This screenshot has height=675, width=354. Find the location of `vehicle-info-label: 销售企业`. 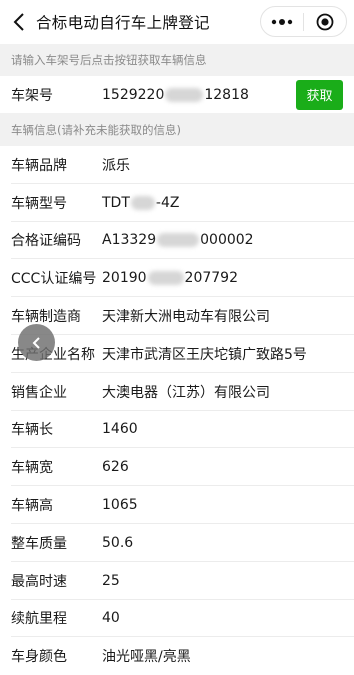

vehicle-info-label: 销售企业 is located at coordinates (39, 392).